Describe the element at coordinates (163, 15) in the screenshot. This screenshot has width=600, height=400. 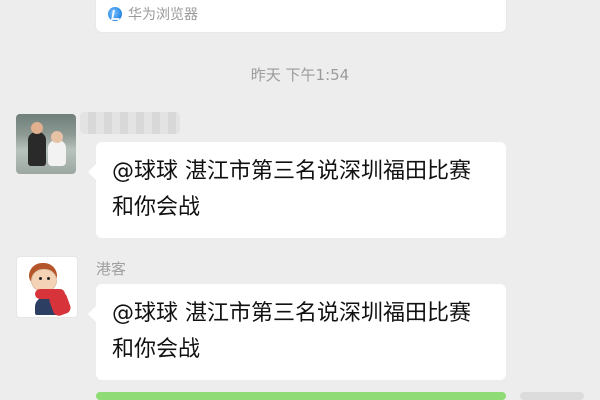
I see `shared-link-source-label: 华为浏览器` at that location.